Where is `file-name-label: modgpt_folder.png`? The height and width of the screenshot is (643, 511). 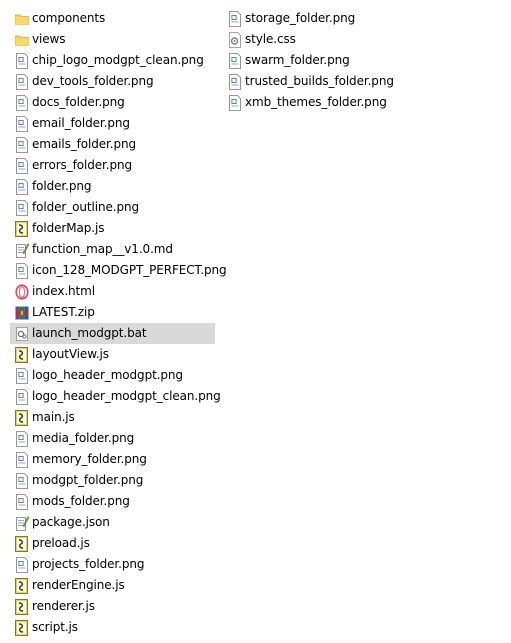 file-name-label: modgpt_folder.png is located at coordinates (88, 480).